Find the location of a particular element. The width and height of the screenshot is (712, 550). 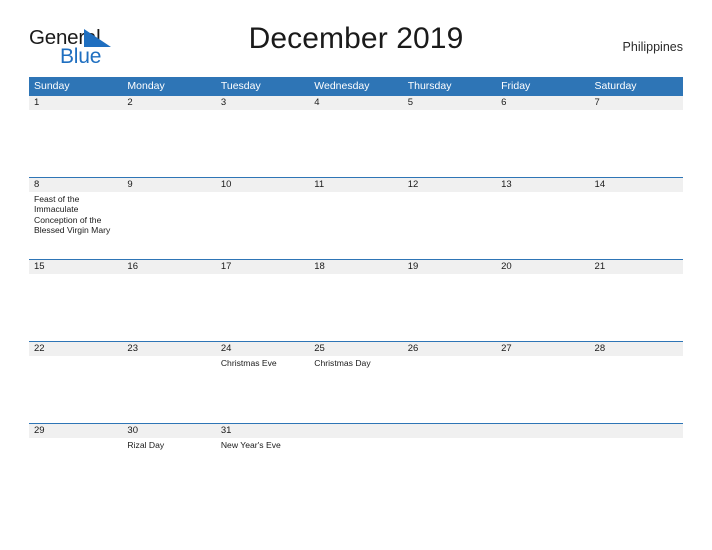

page-header: General Blue December 2019 Philippines is located at coordinates (356, 47).